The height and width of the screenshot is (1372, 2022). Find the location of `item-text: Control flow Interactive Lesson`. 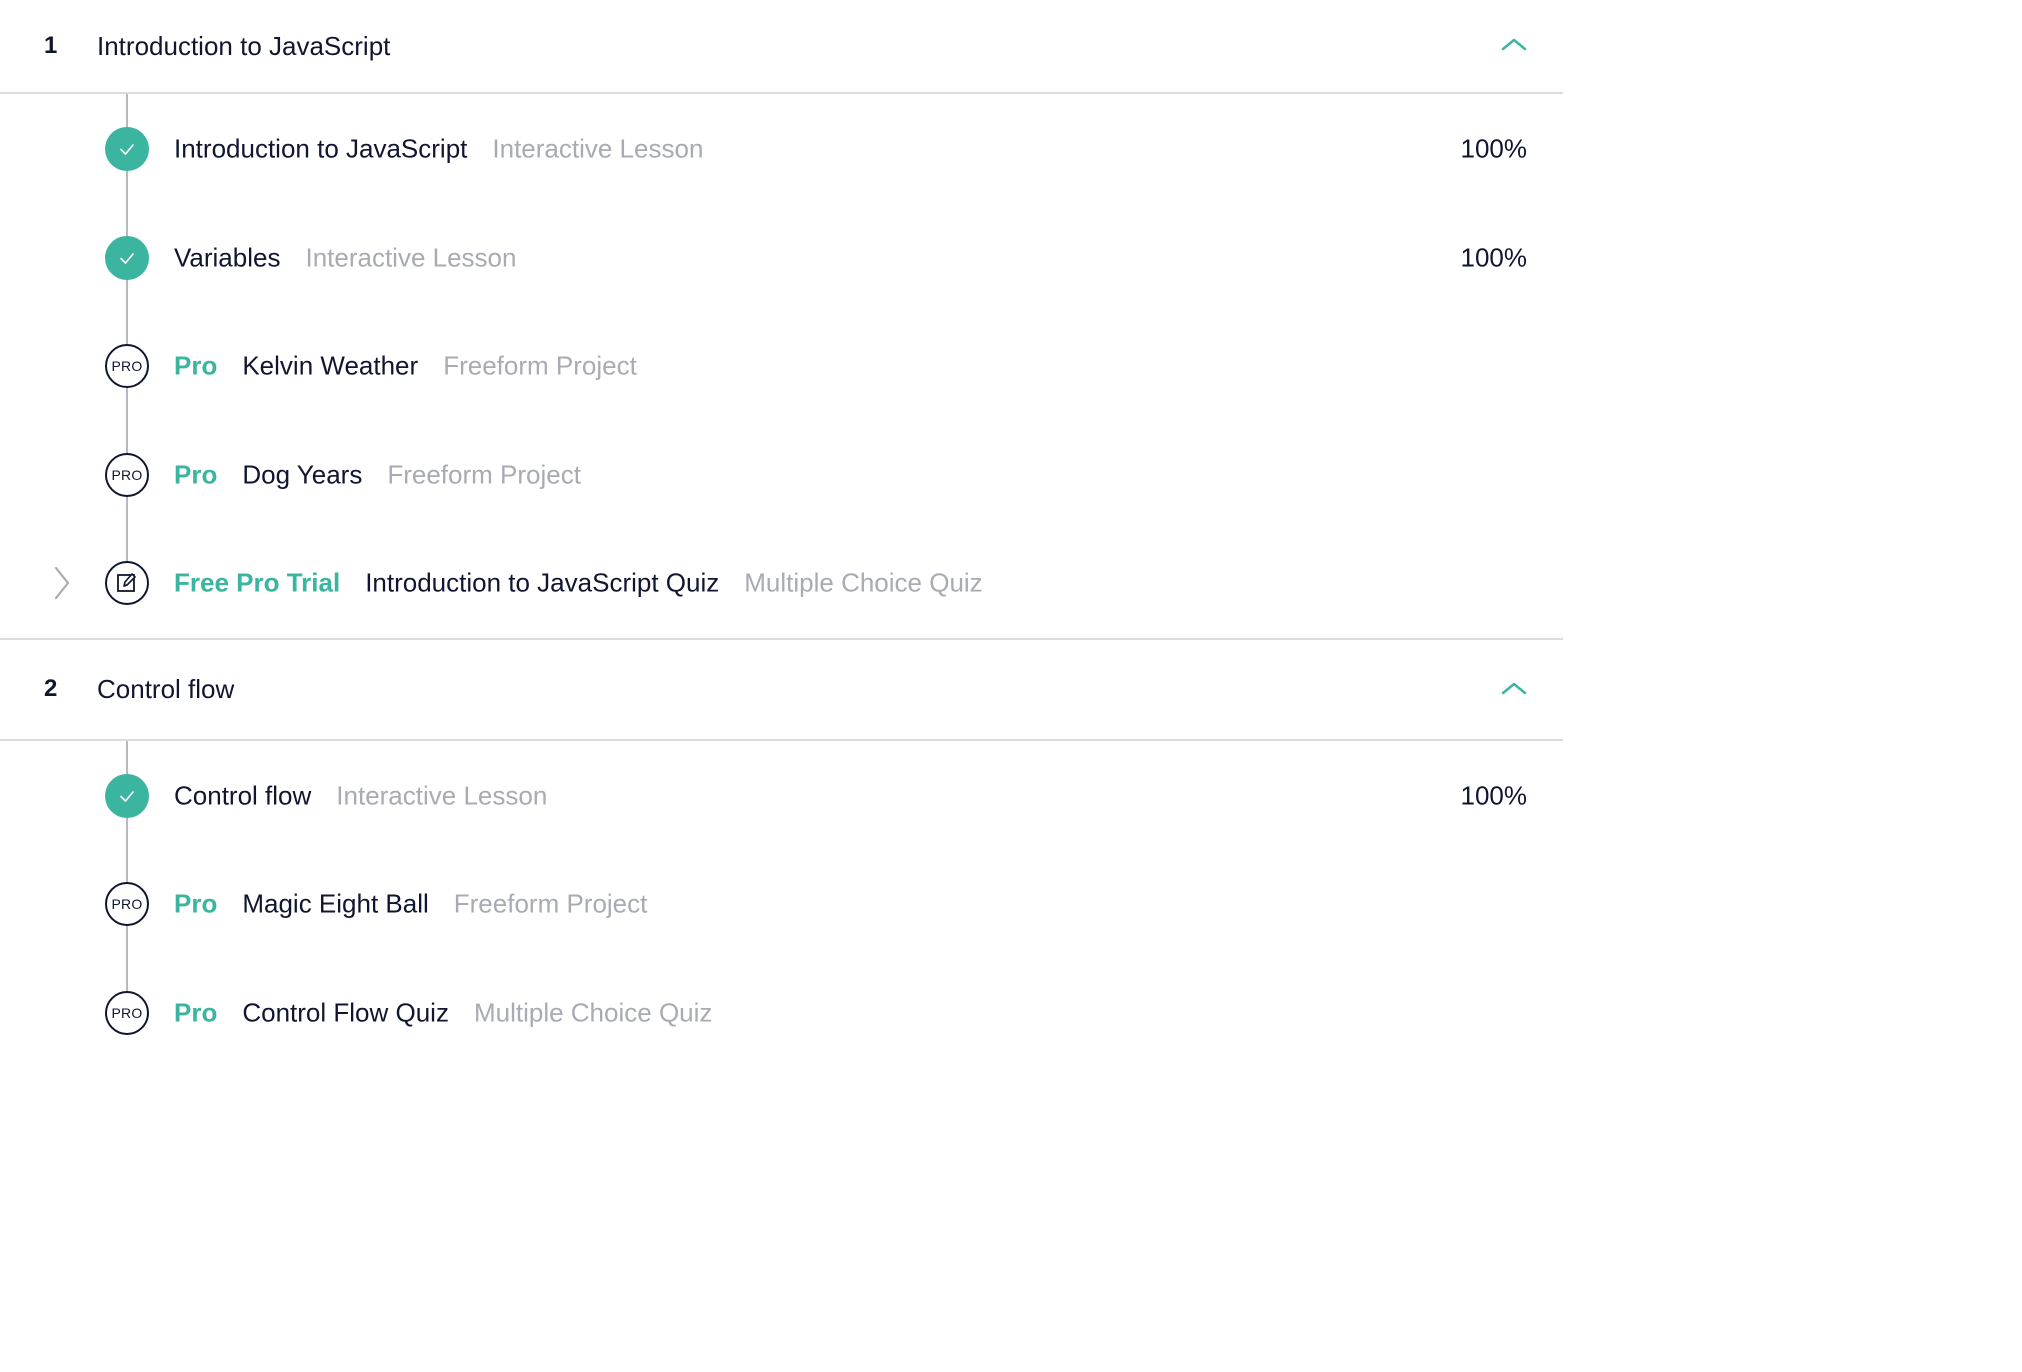

item-text: Control flow Interactive Lesson is located at coordinates (360, 795).